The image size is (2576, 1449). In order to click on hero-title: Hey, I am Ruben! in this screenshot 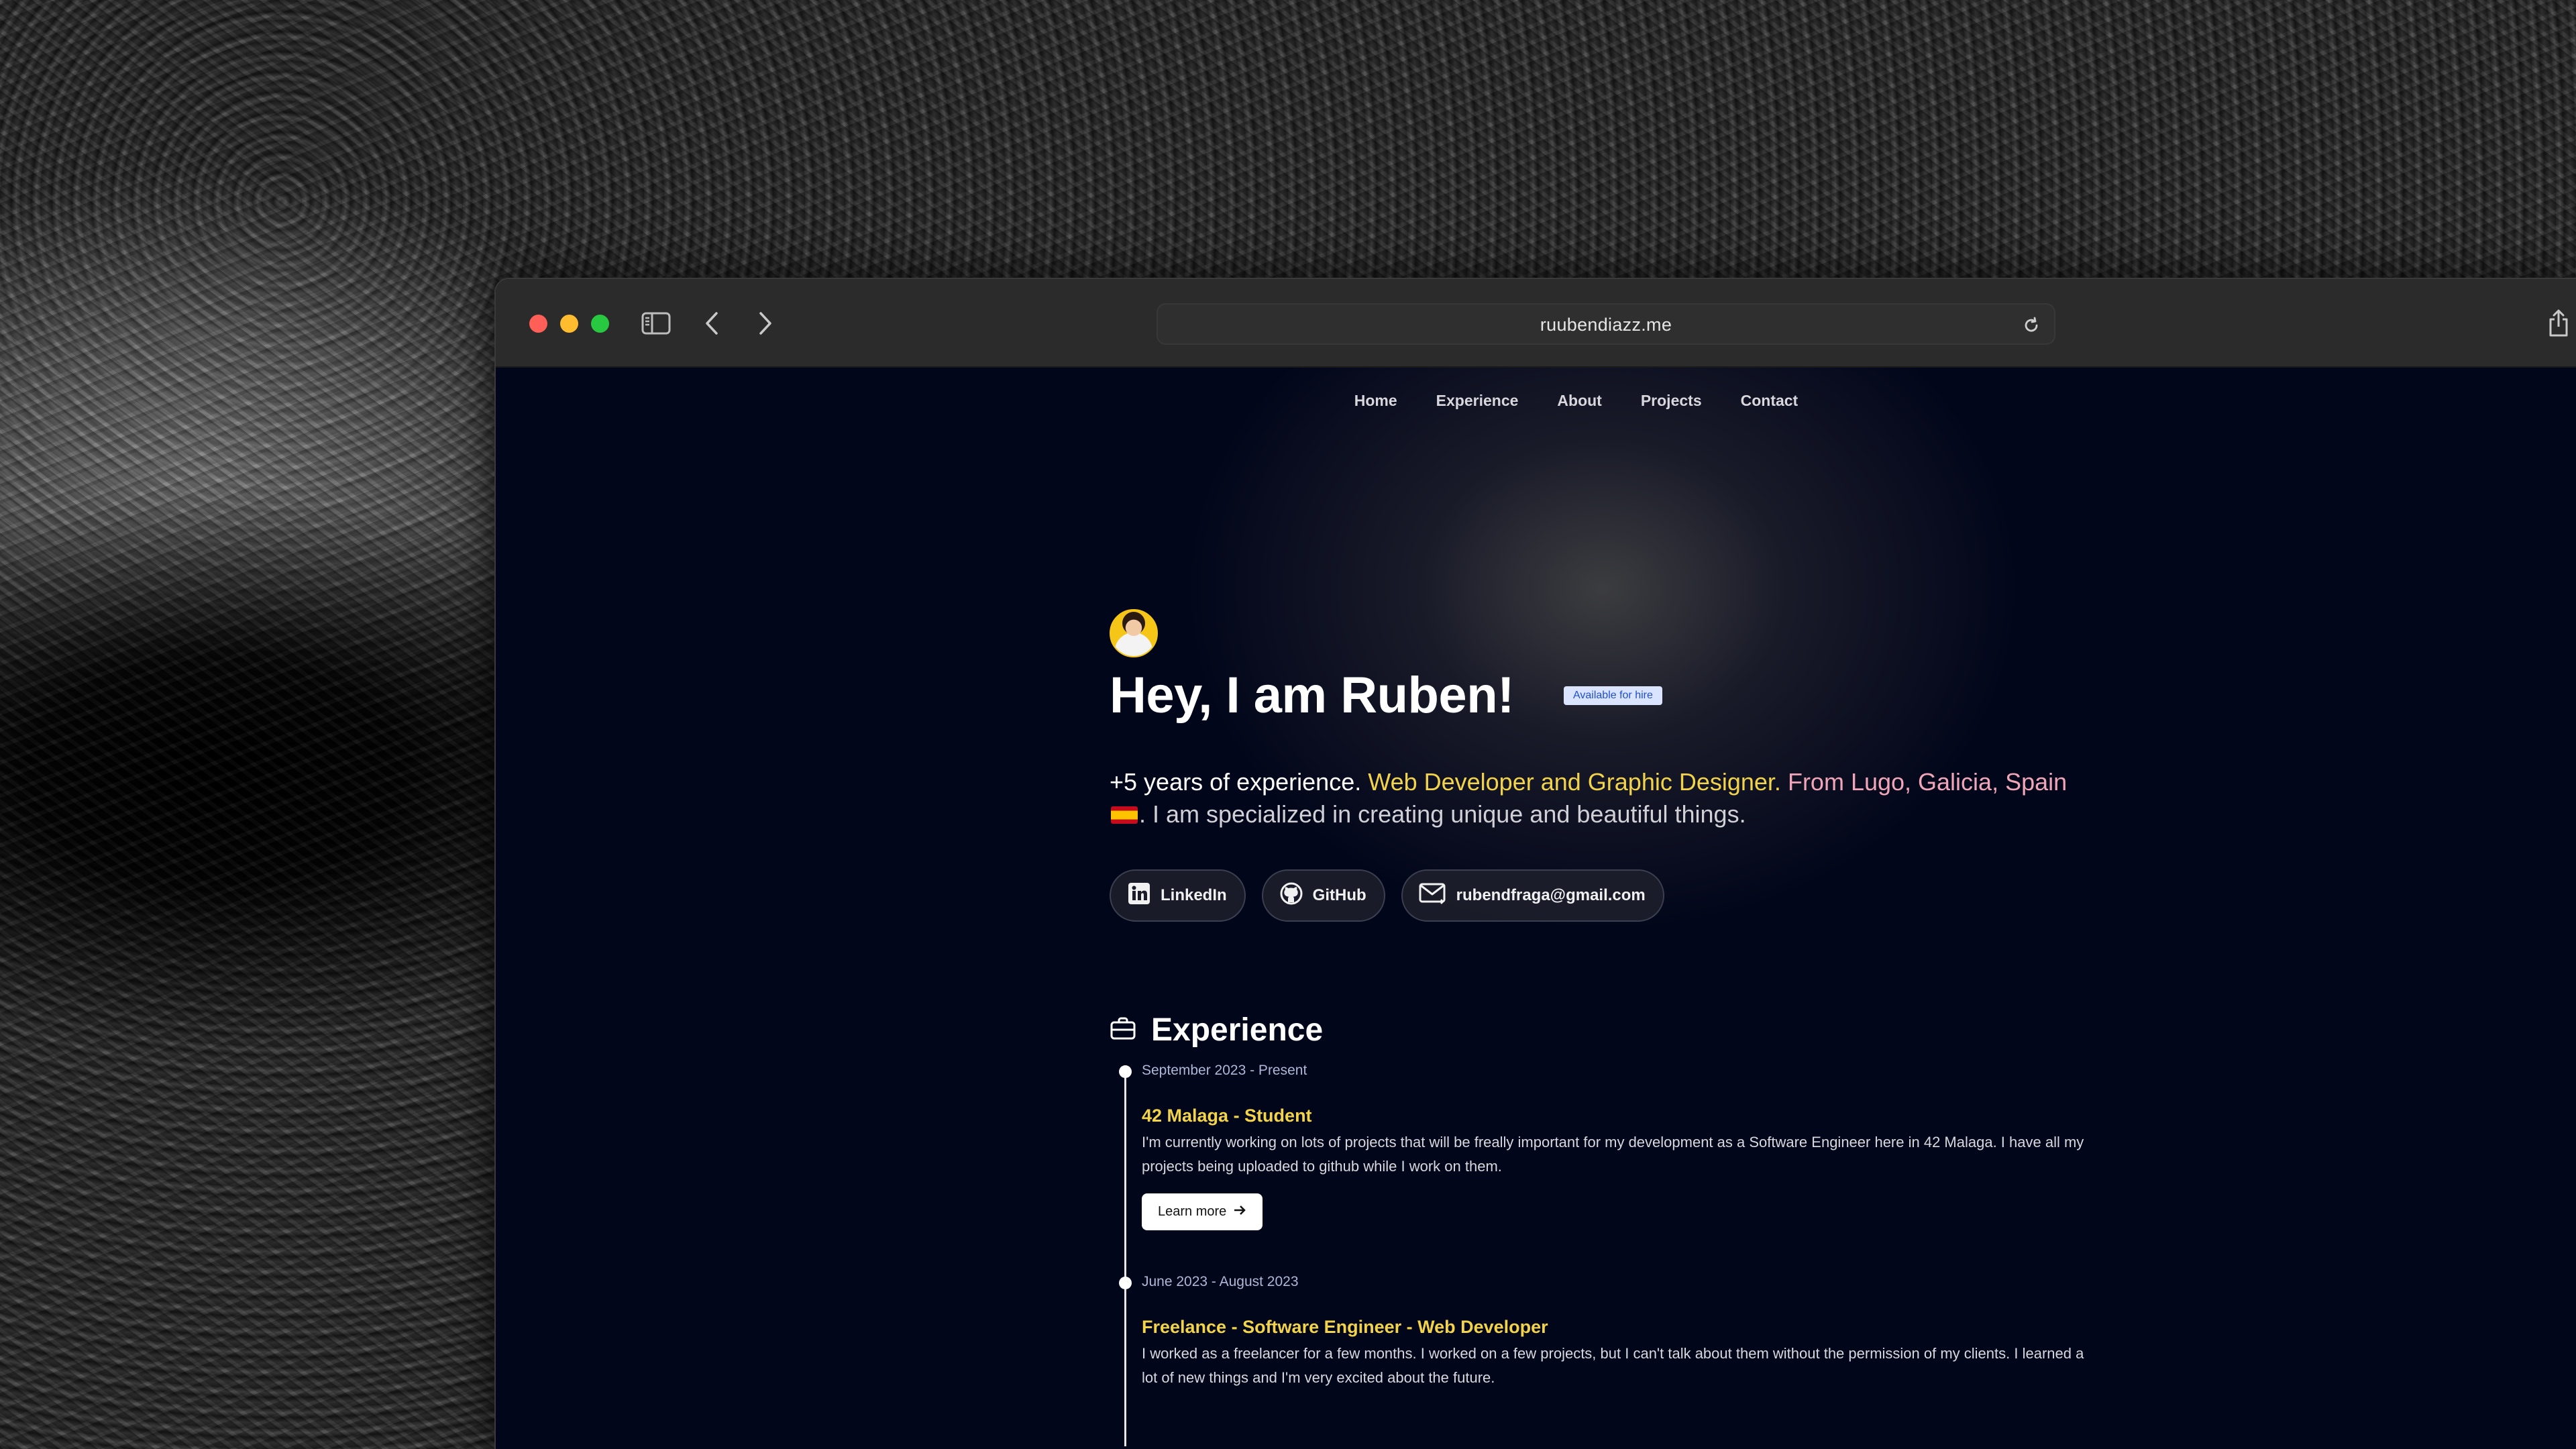, I will do `click(1312, 695)`.